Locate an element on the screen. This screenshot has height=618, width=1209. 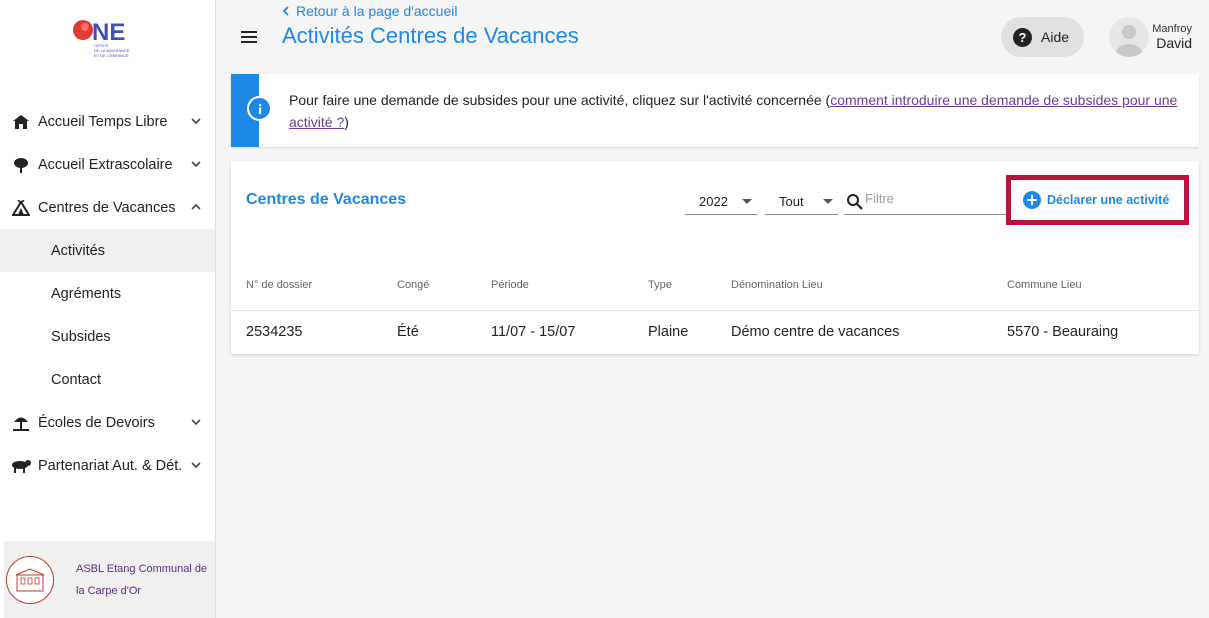
sidebar-item-partenariat: Partenariat Aut. & Dét. is located at coordinates (107, 465).